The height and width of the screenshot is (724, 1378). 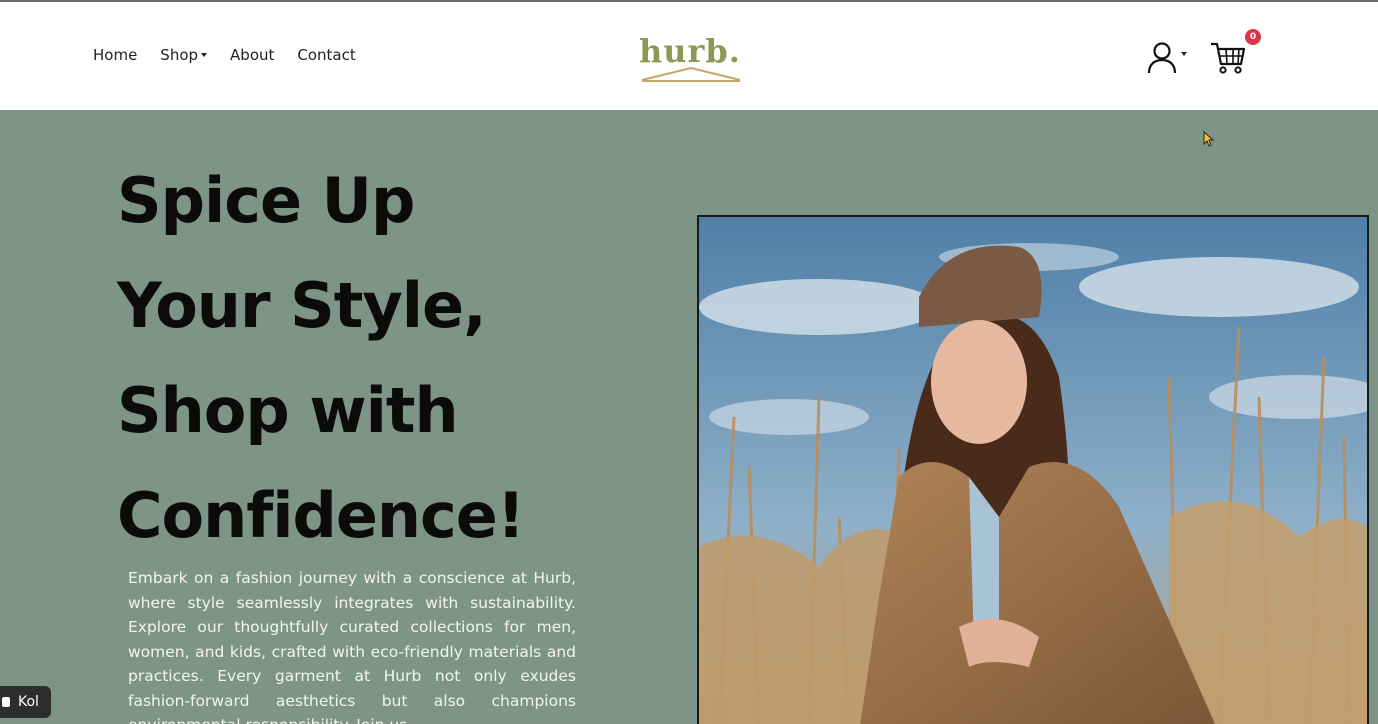 What do you see at coordinates (204, 55) in the screenshot?
I see `chevron-down-icon` at bounding box center [204, 55].